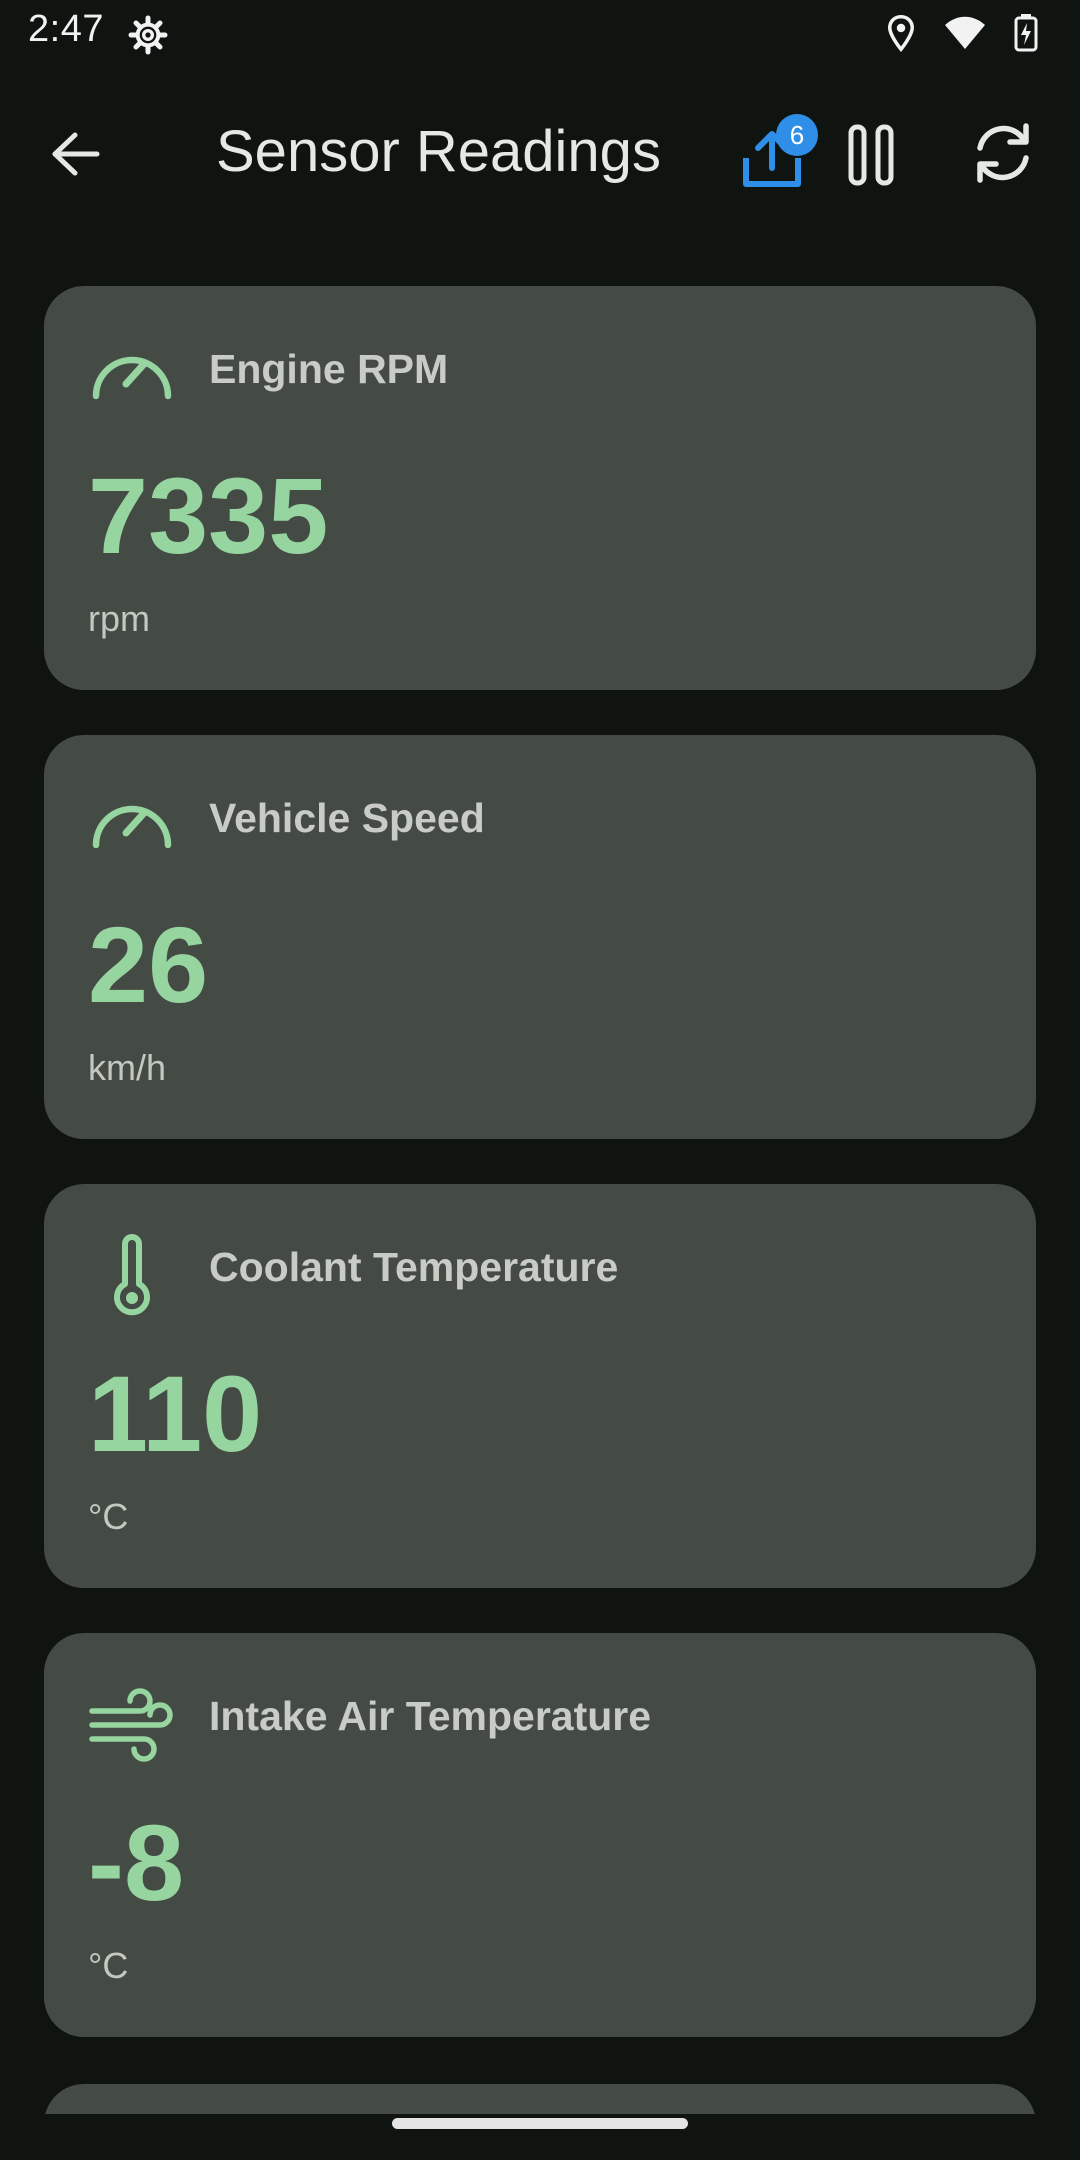 The height and width of the screenshot is (2160, 1080). Describe the element at coordinates (347, 818) in the screenshot. I see `sensor-title: Vehicle Speed` at that location.